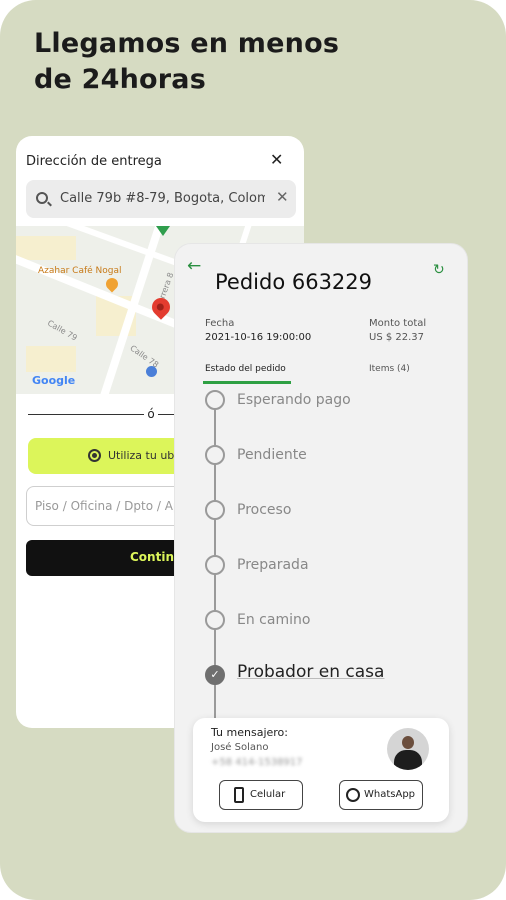  Describe the element at coordinates (244, 62) in the screenshot. I see `headline: Llegamos en menos de 24horas` at that location.